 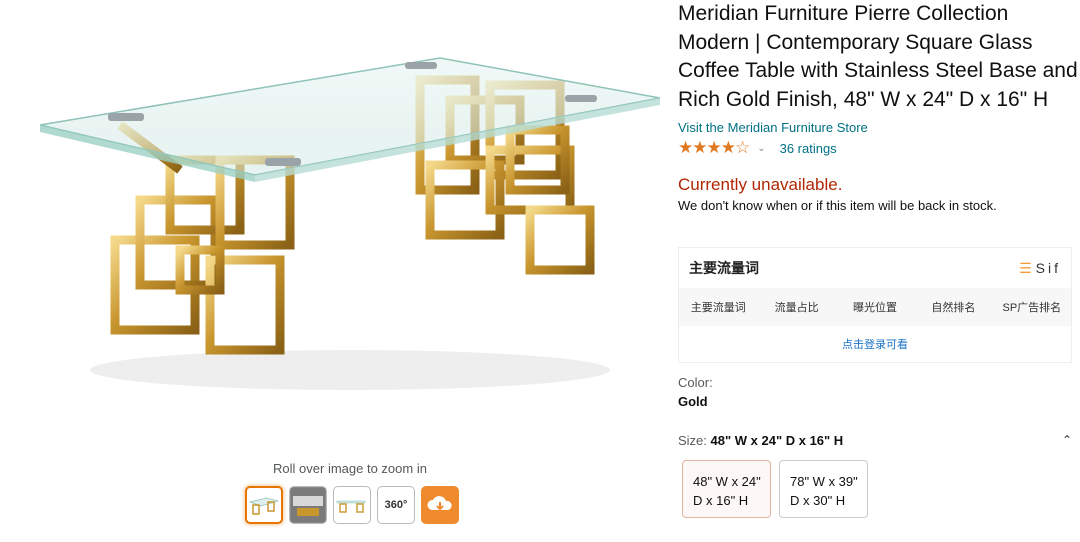 I want to click on sif-header: 主要流量词 ☰ Sif, so click(x=875, y=268).